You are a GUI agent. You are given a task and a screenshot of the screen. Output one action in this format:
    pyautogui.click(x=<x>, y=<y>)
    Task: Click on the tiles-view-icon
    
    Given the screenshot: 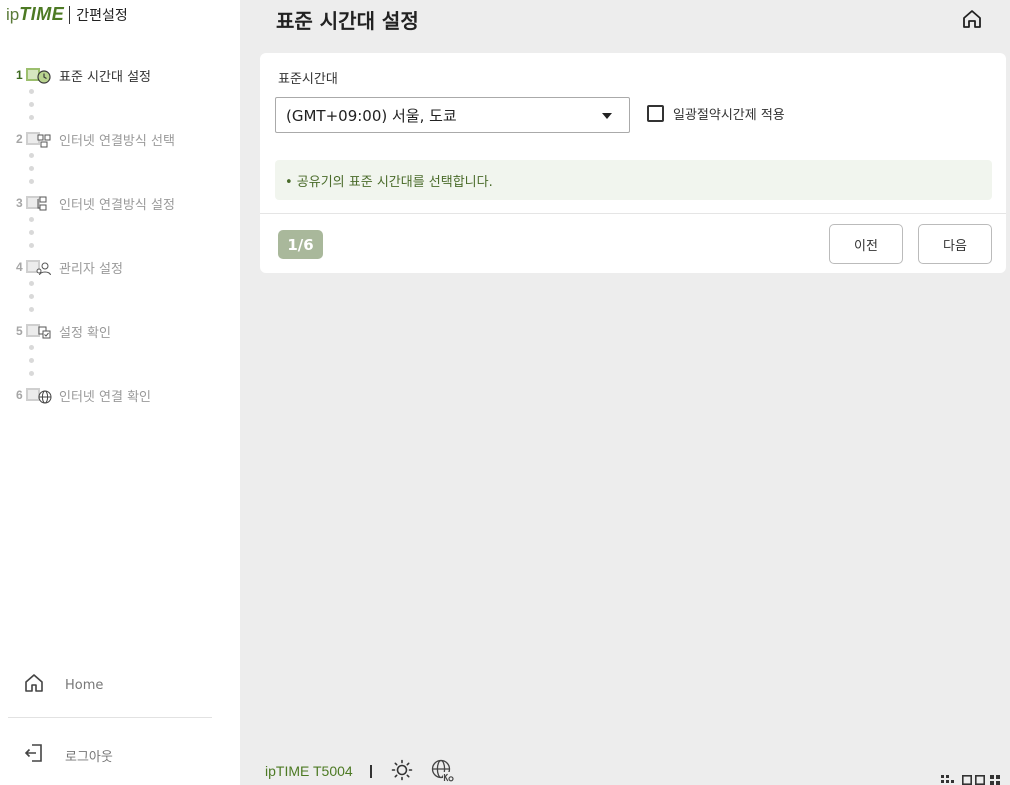 What is the action you would take?
    pyautogui.click(x=995, y=780)
    